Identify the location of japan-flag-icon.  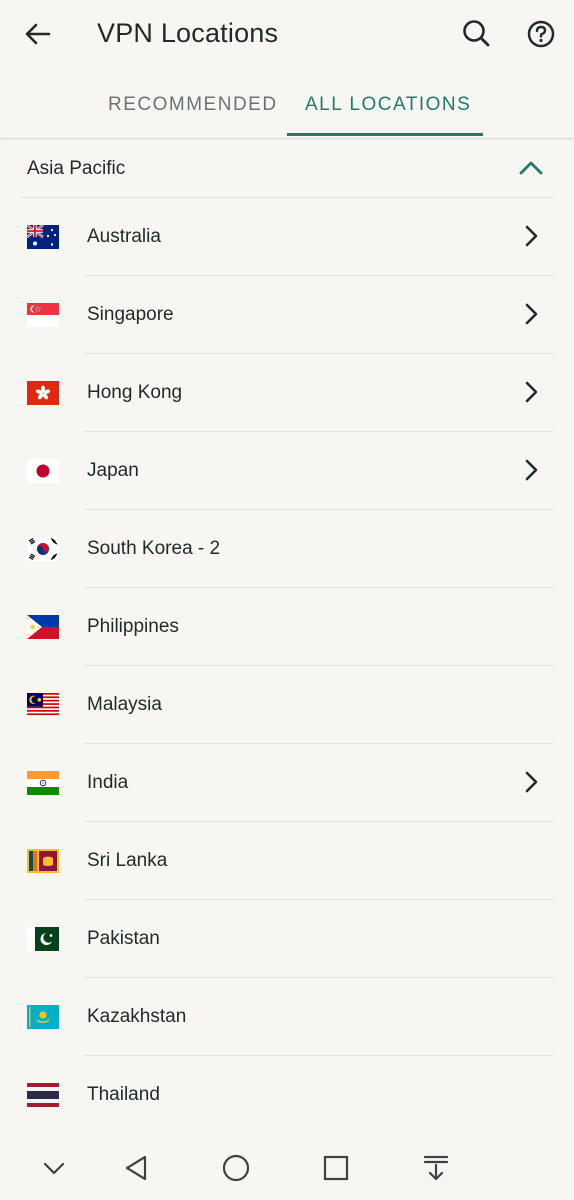
(43, 471).